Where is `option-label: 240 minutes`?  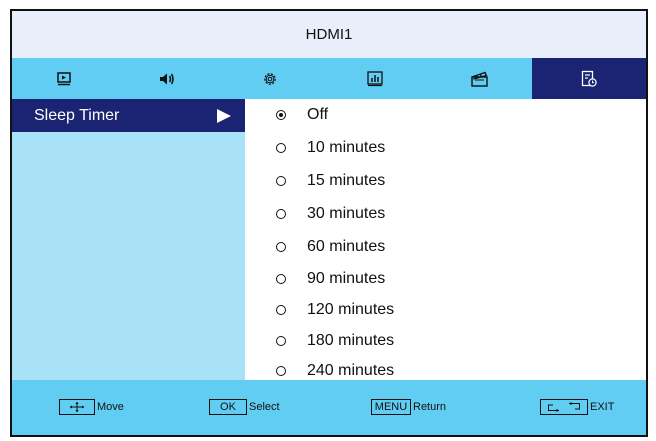 option-label: 240 minutes is located at coordinates (351, 370).